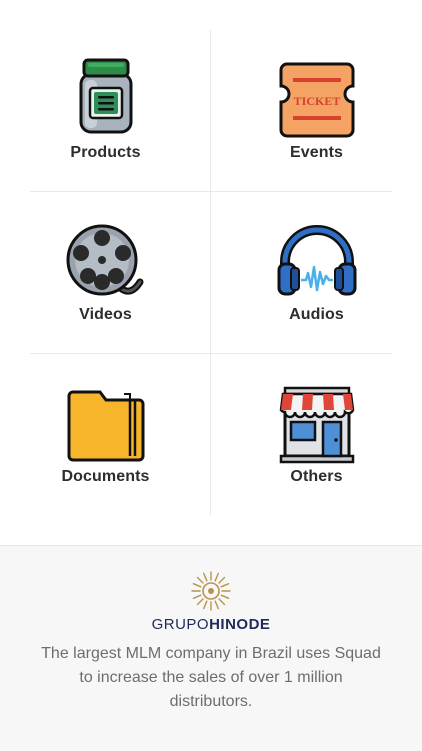 This screenshot has width=422, height=751. I want to click on headphones-icon, so click(316, 260).